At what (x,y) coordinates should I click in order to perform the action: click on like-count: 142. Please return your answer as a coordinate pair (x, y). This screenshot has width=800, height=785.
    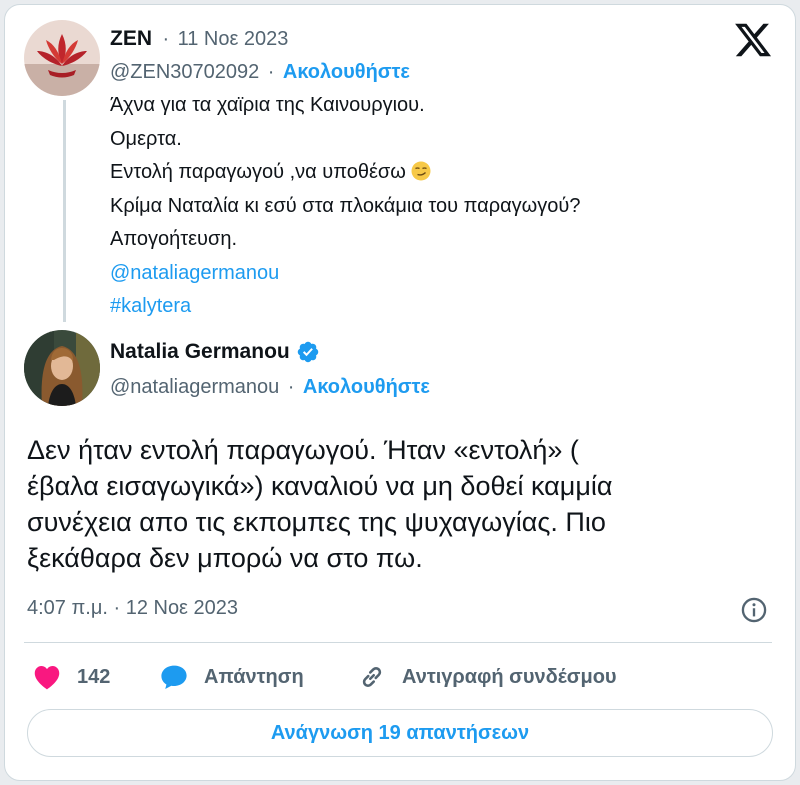
    Looking at the image, I should click on (94, 676).